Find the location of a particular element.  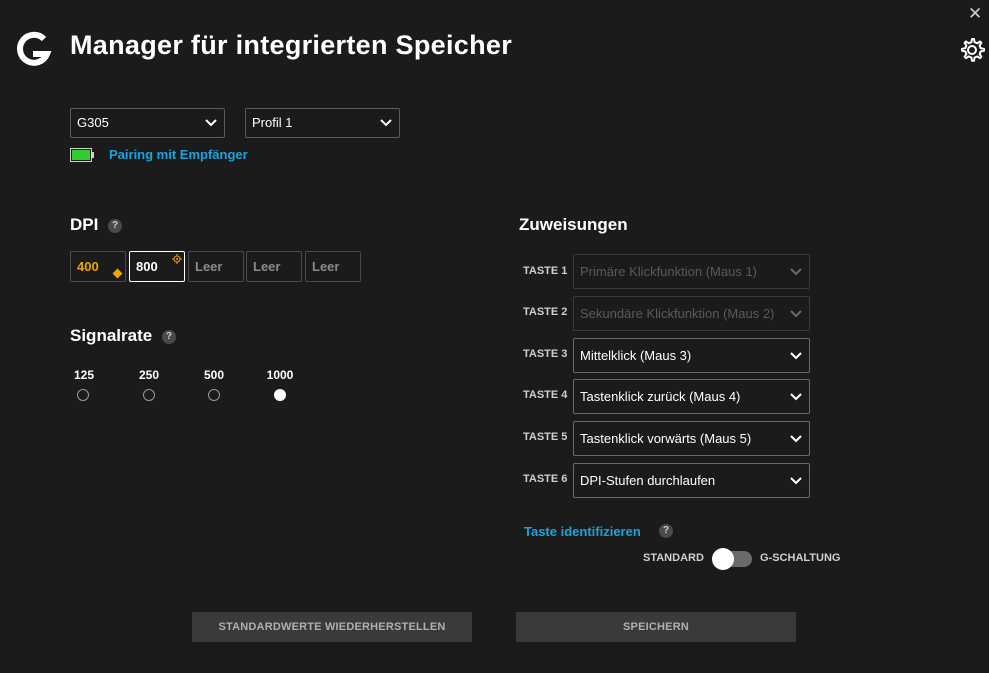

dpi-help-icon: ? is located at coordinates (115, 225).